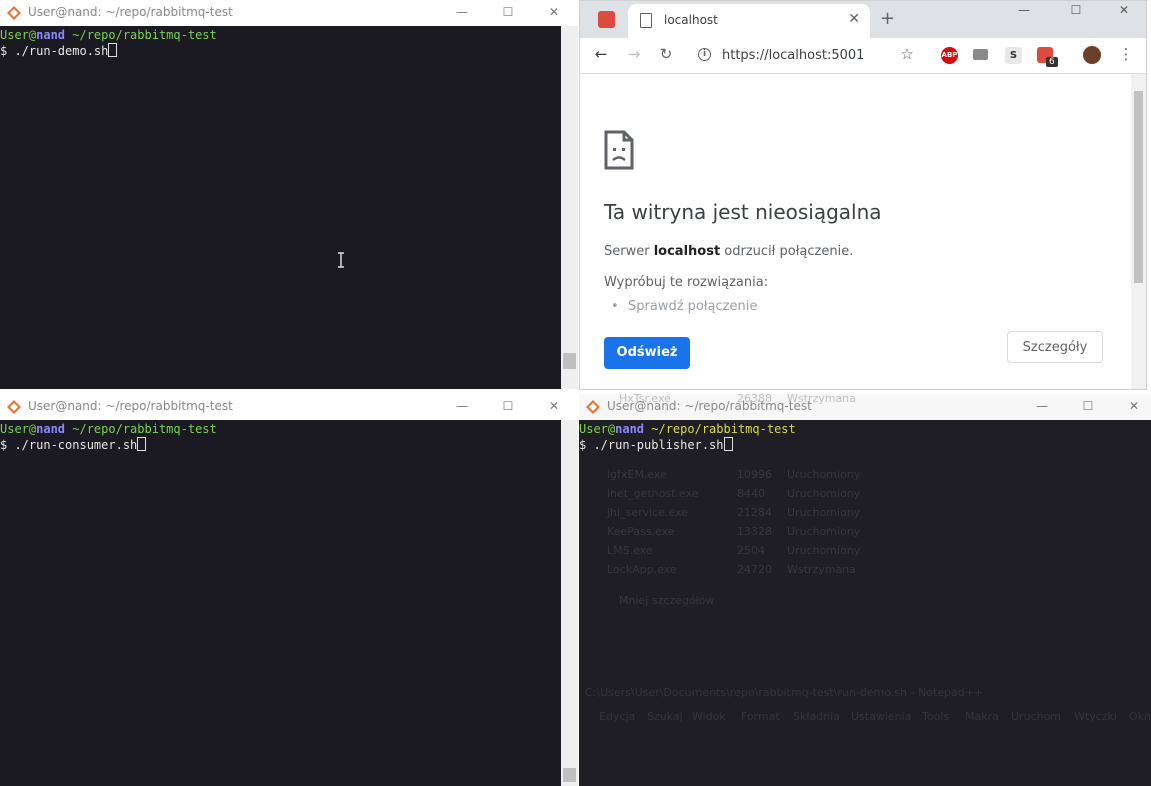  What do you see at coordinates (646, 20) in the screenshot?
I see `page-icon` at bounding box center [646, 20].